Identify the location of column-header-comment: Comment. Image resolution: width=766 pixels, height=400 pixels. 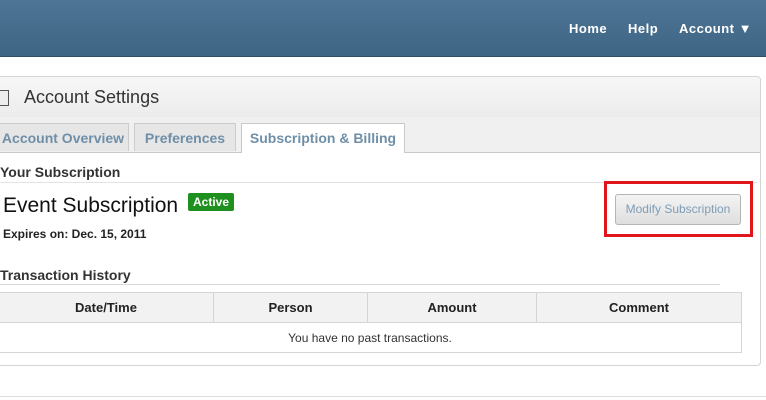
(639, 307).